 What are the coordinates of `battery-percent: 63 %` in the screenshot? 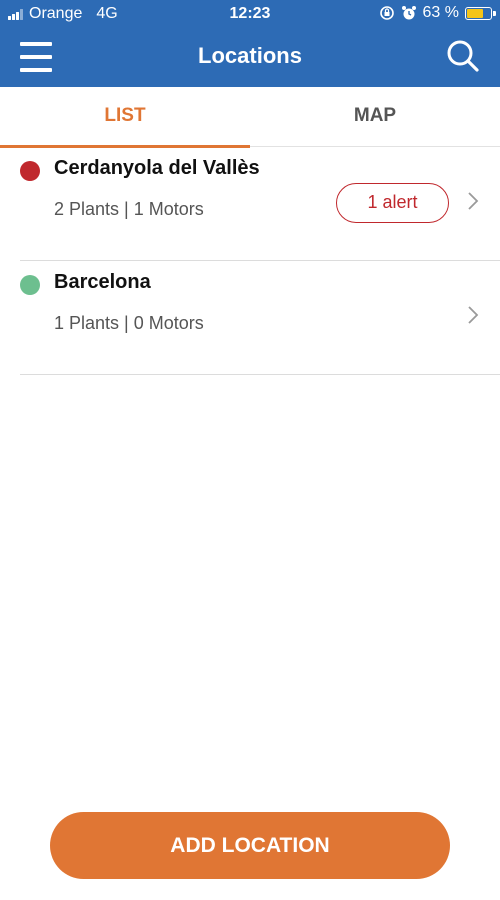 It's located at (440, 12).